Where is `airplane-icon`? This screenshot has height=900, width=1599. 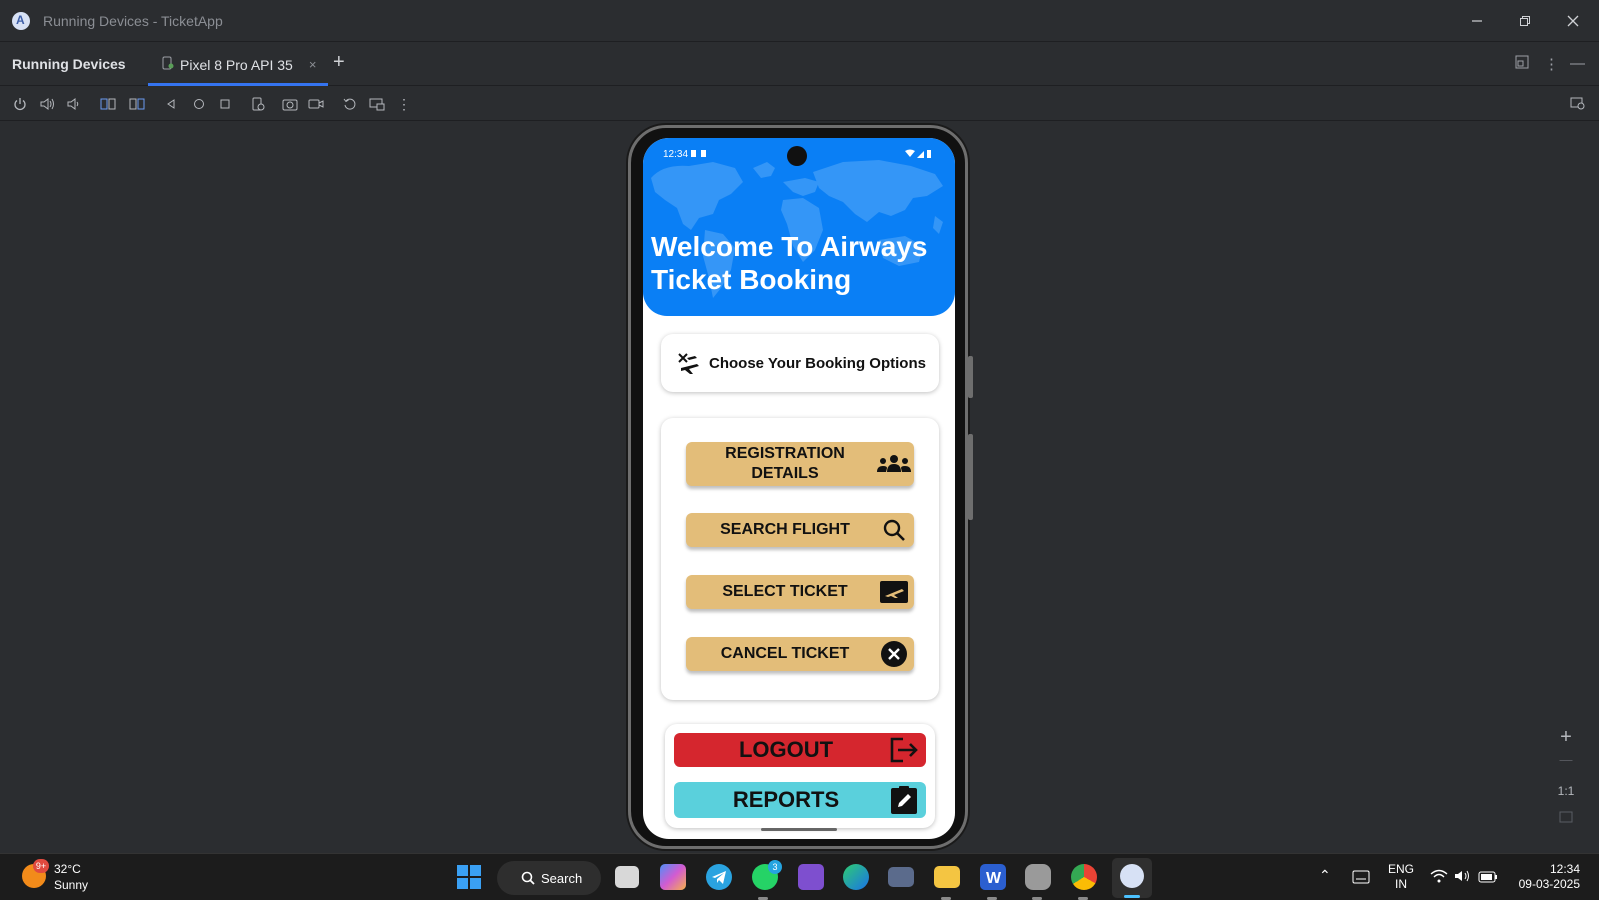 airplane-icon is located at coordinates (688, 363).